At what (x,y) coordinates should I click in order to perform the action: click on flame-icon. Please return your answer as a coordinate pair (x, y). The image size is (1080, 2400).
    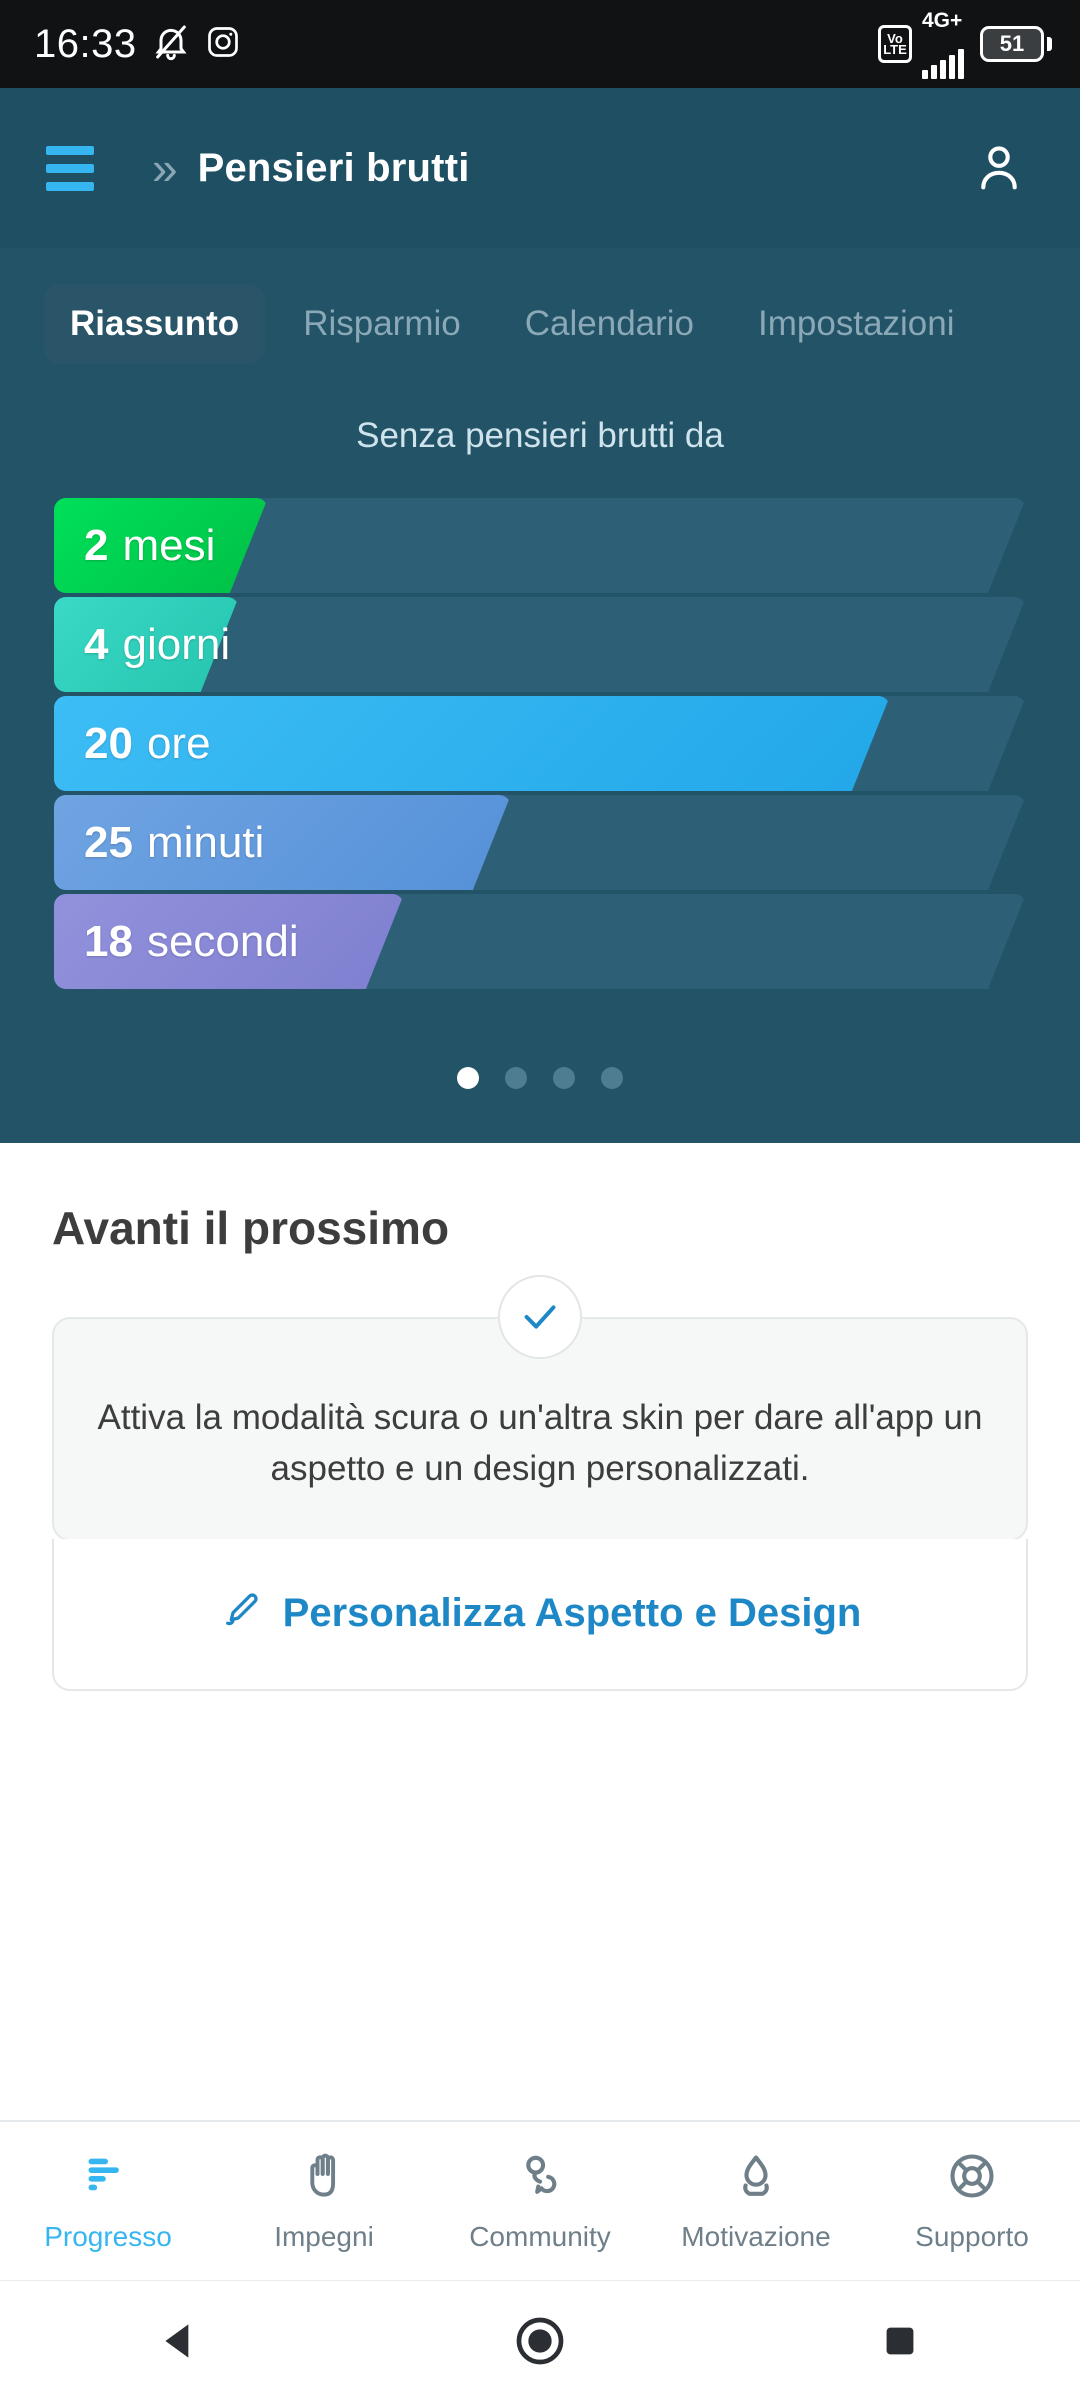
    Looking at the image, I should click on (756, 2178).